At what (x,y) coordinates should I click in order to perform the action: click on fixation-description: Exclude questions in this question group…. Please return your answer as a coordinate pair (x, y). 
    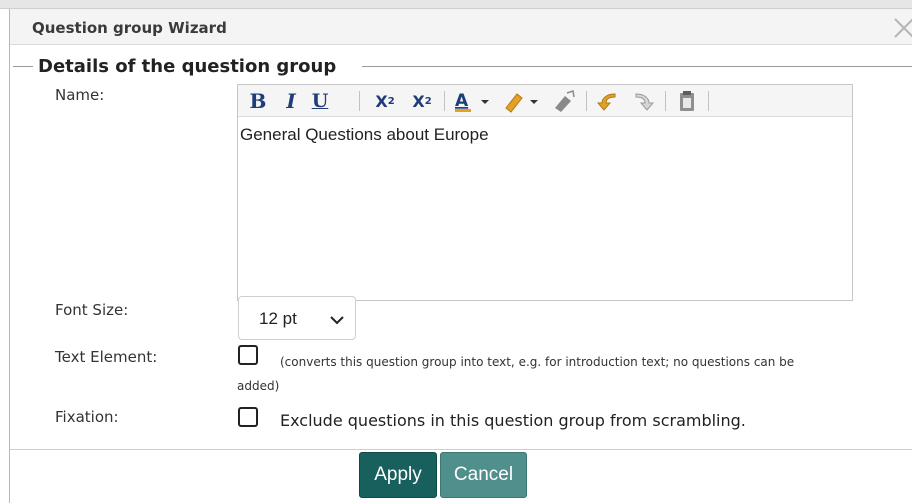
    Looking at the image, I should click on (513, 420).